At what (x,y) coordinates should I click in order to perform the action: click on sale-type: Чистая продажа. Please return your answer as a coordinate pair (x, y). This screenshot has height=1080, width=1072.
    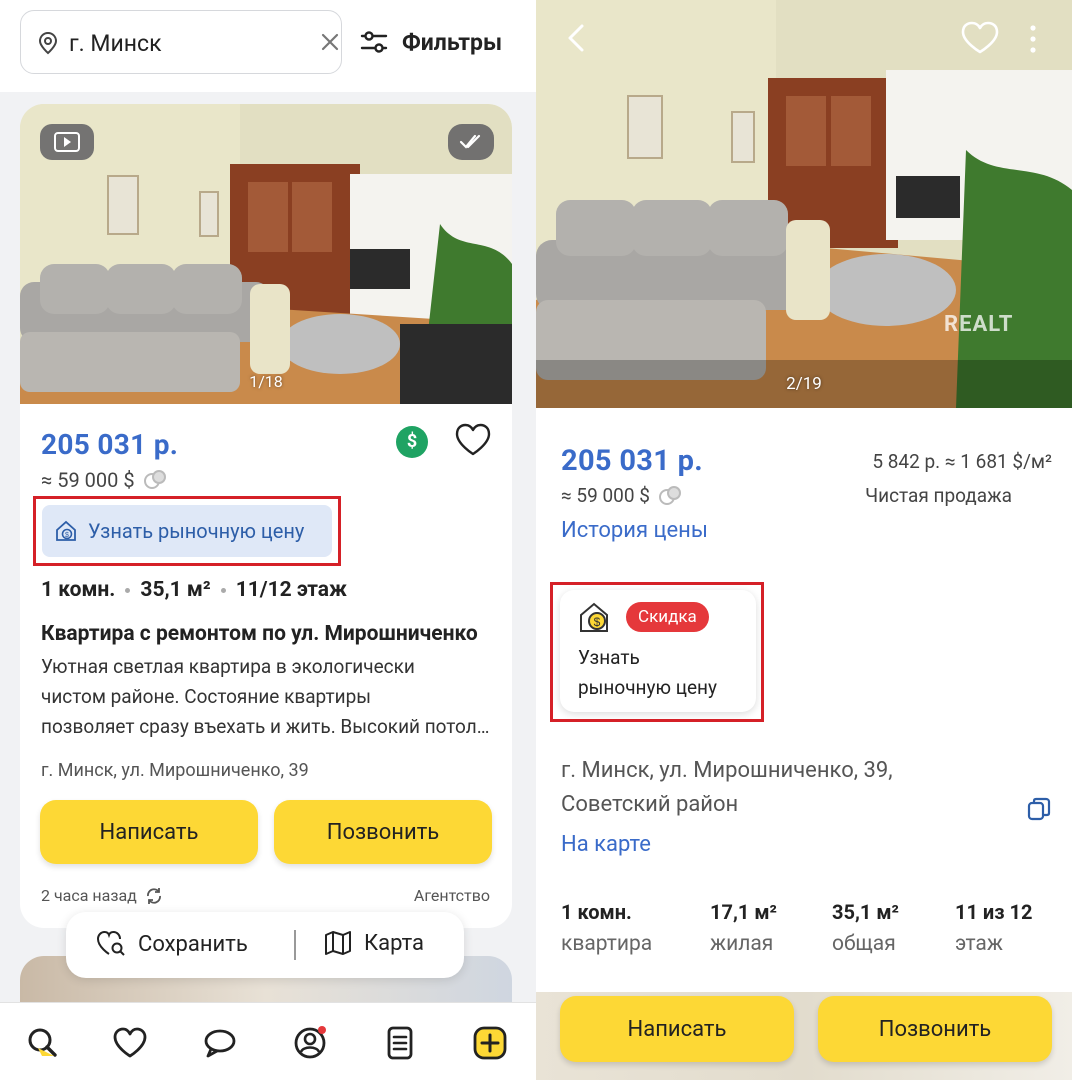
    Looking at the image, I should click on (938, 495).